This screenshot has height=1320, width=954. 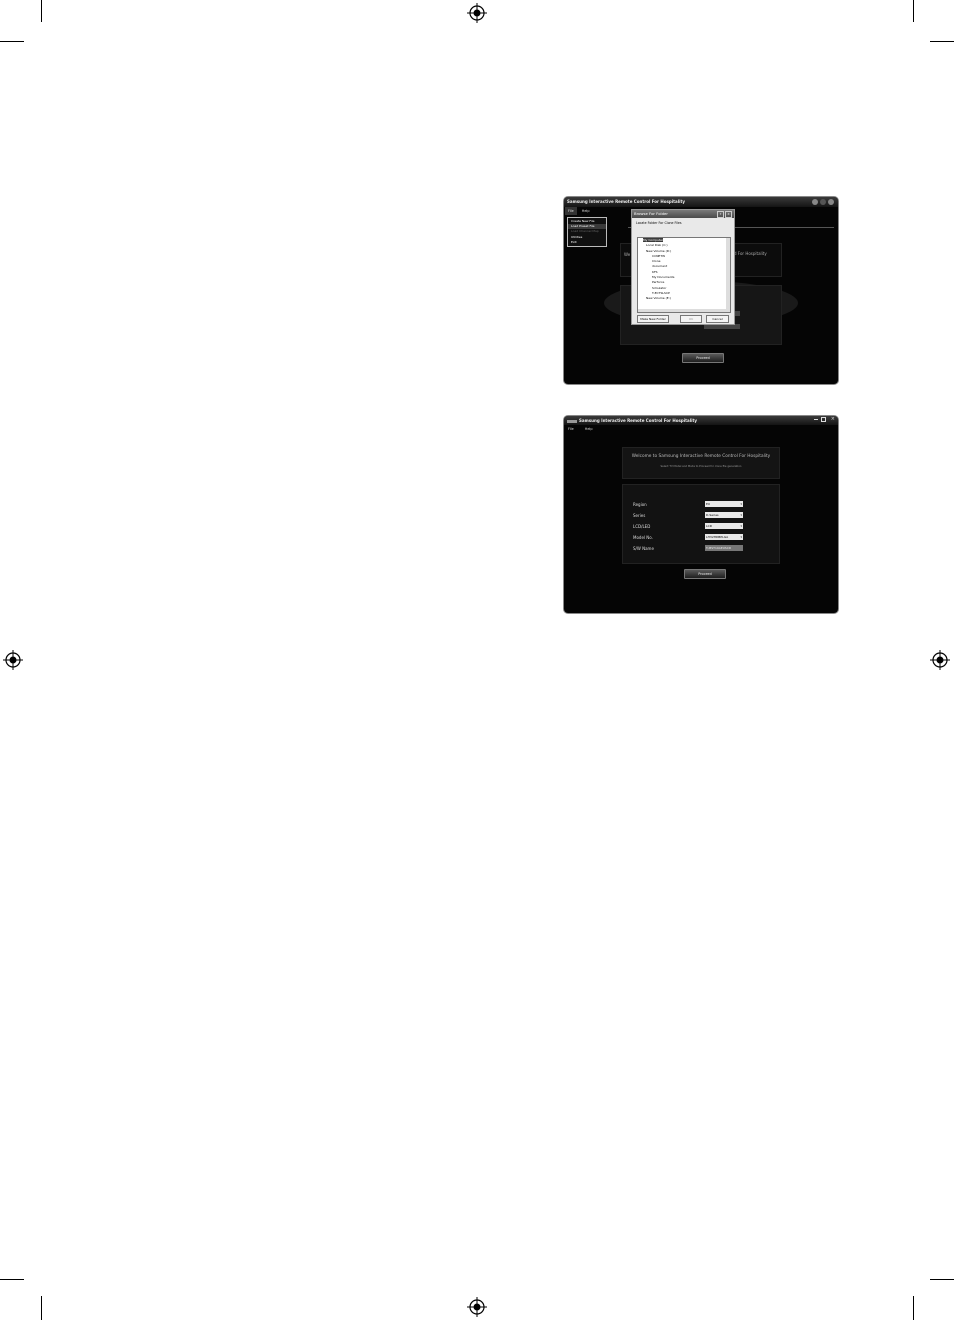 What do you see at coordinates (750, 253) in the screenshot?
I see `welcome-tail: d For Hospitality` at bounding box center [750, 253].